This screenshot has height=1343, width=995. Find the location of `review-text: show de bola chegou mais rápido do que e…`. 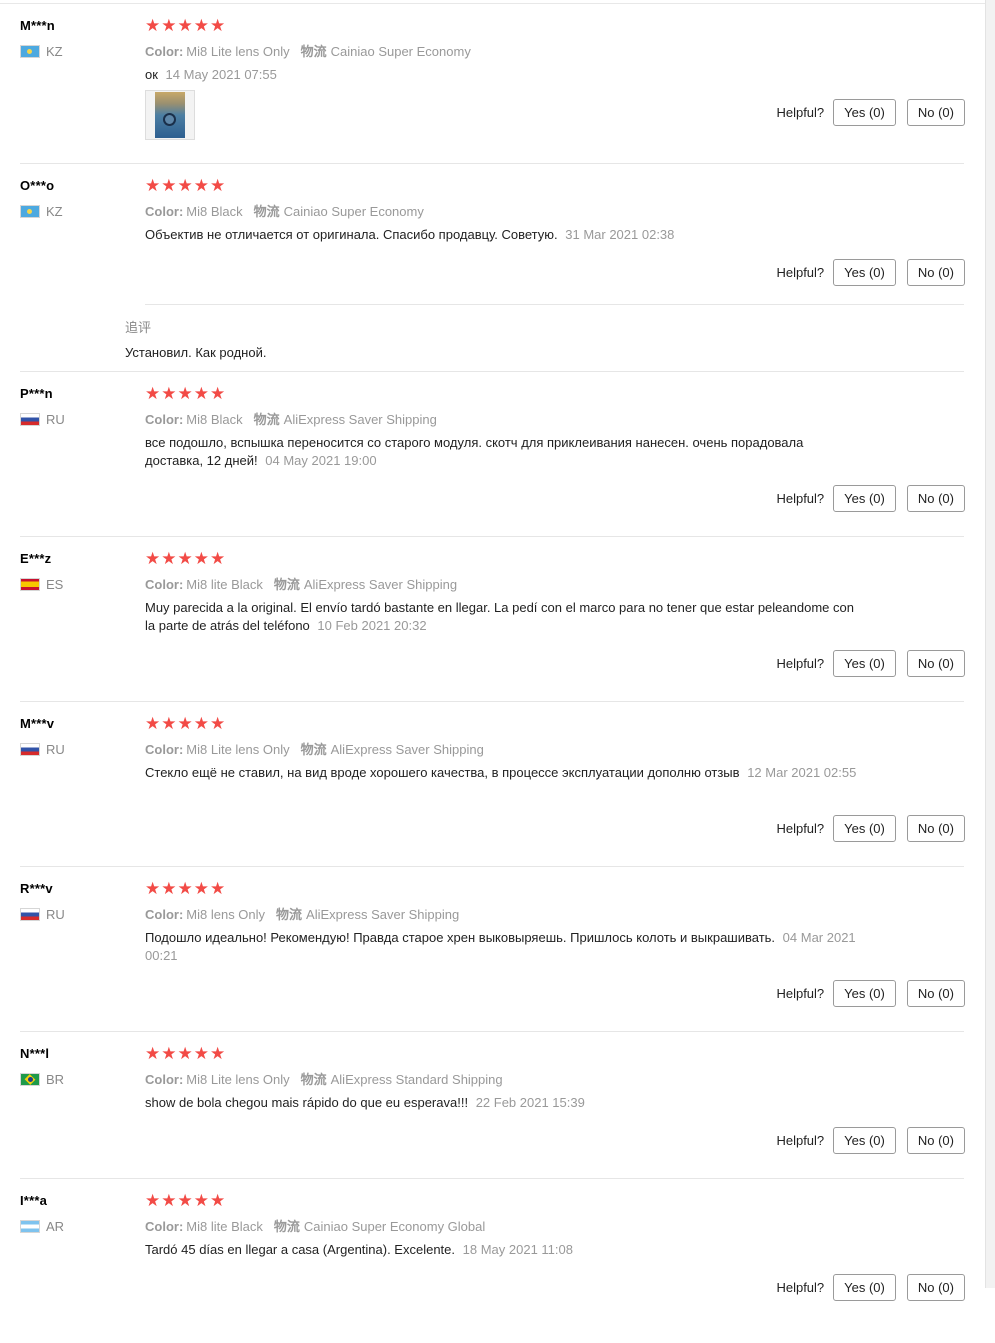

review-text: show de bola chegou mais rápido do que e… is located at coordinates (505, 1103).